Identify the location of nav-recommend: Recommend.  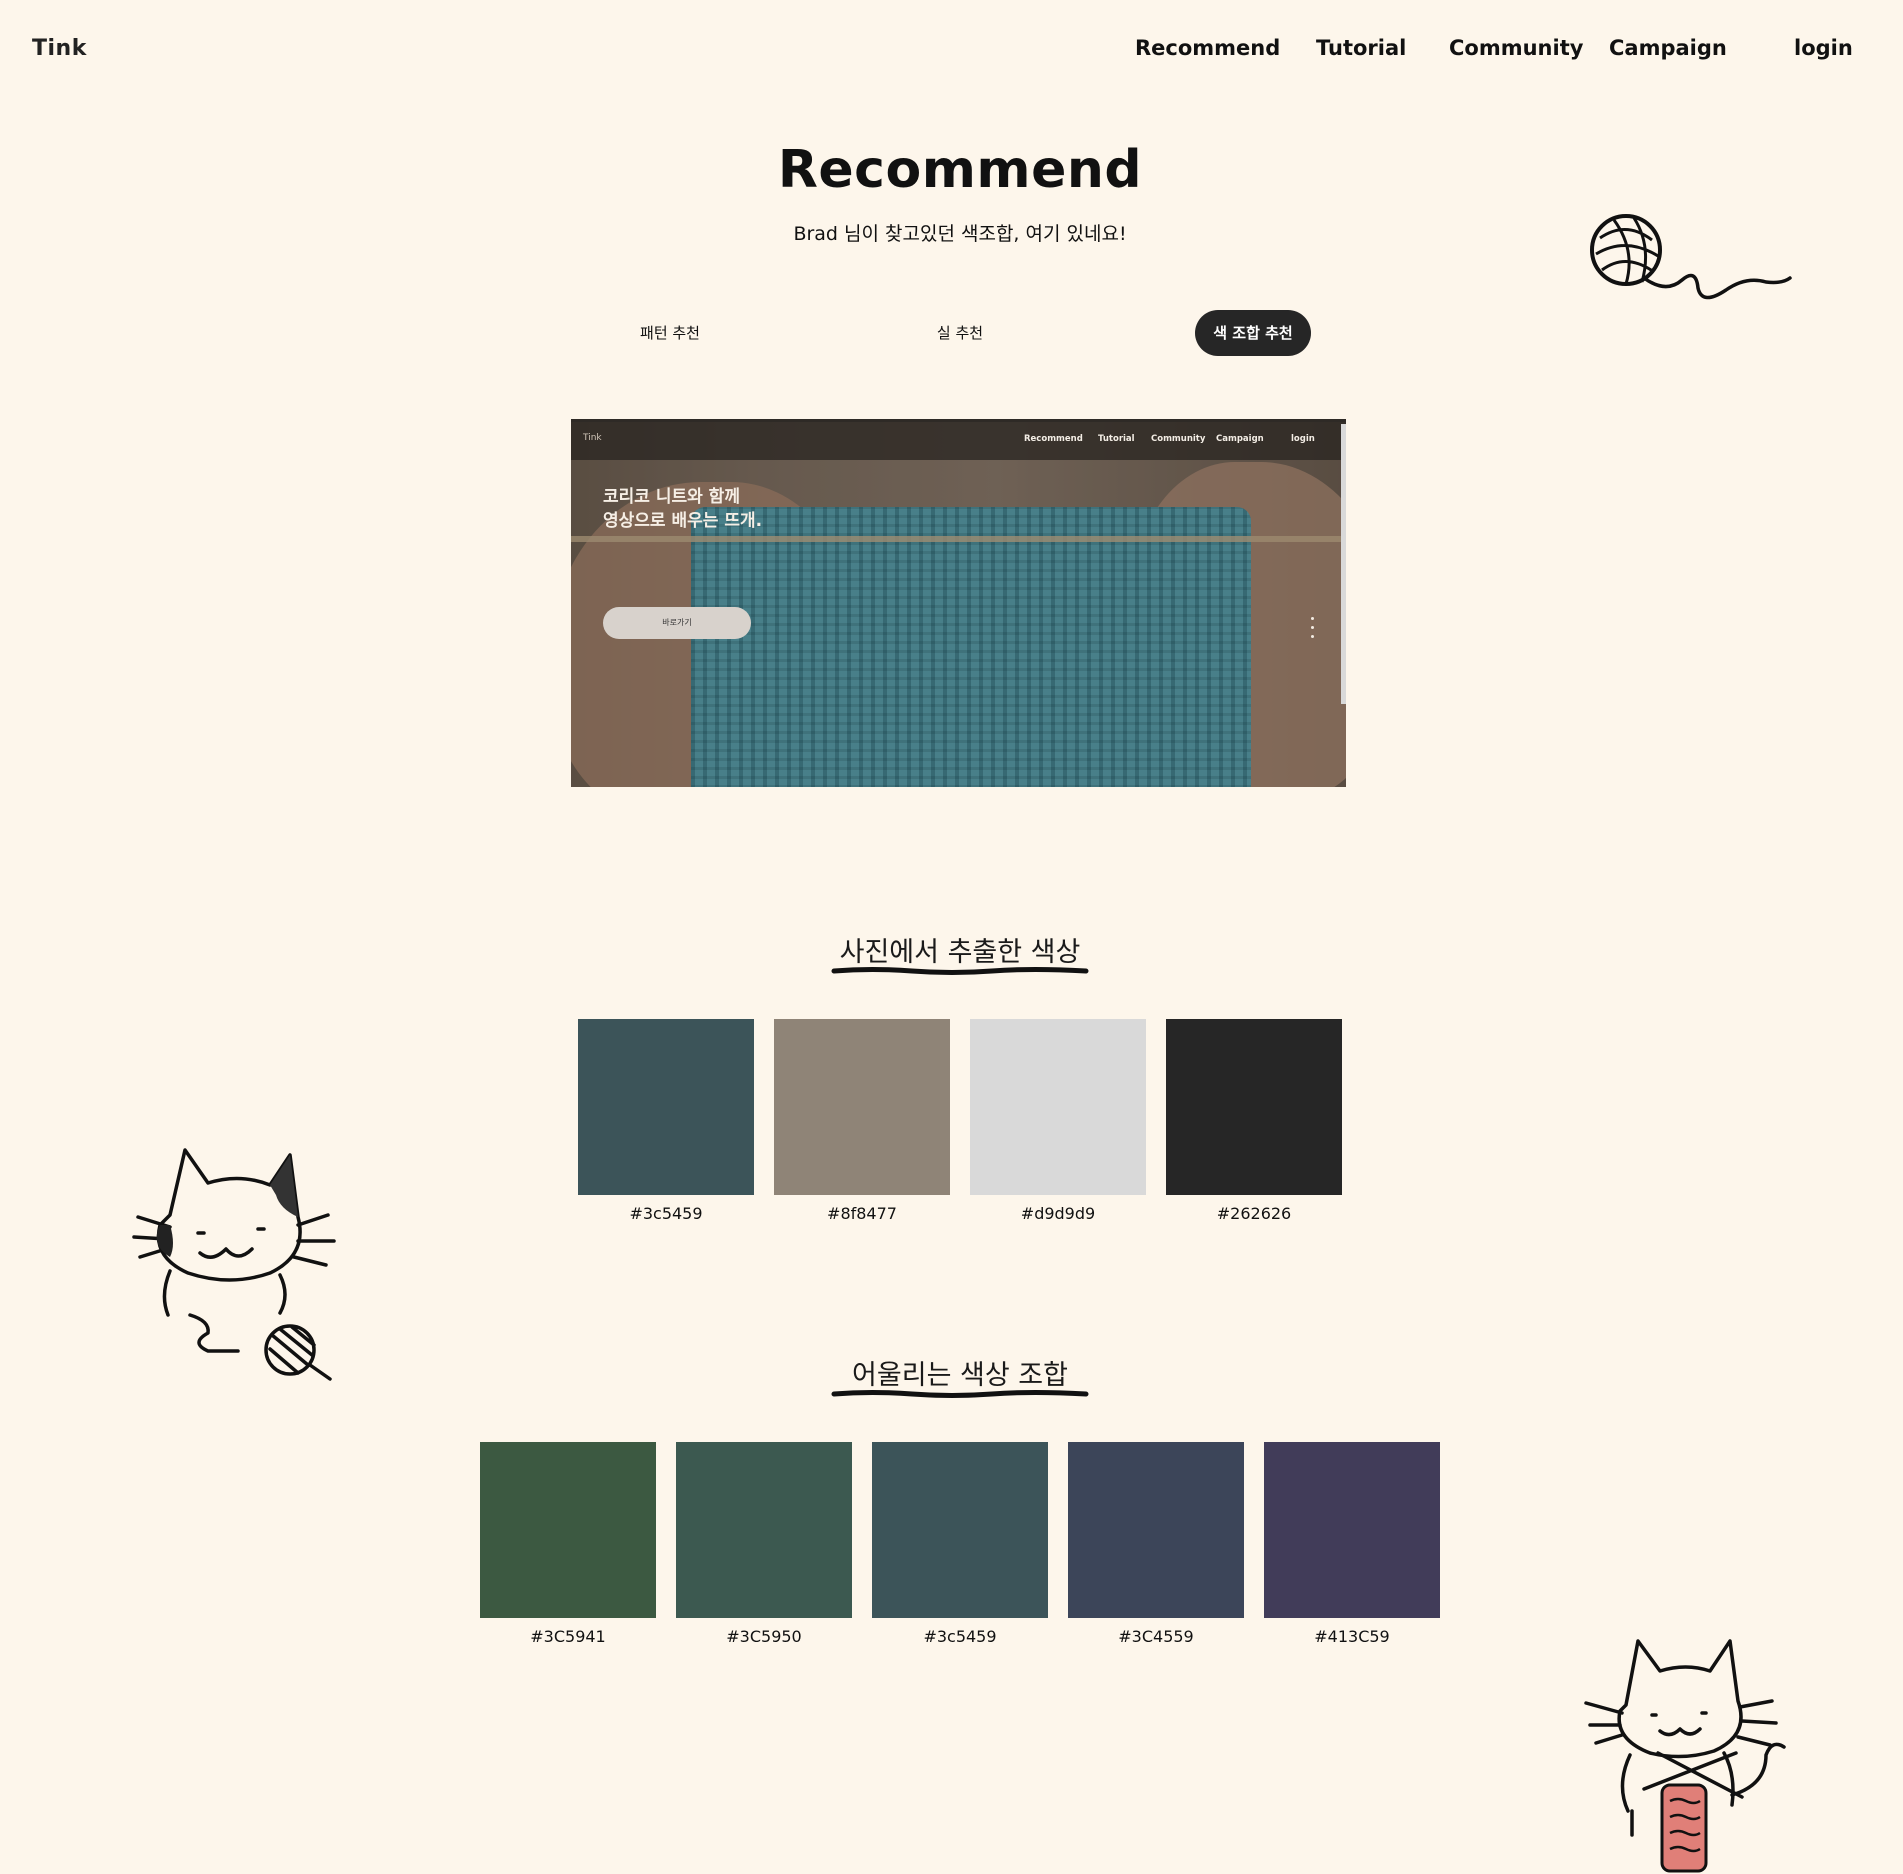
(1207, 48).